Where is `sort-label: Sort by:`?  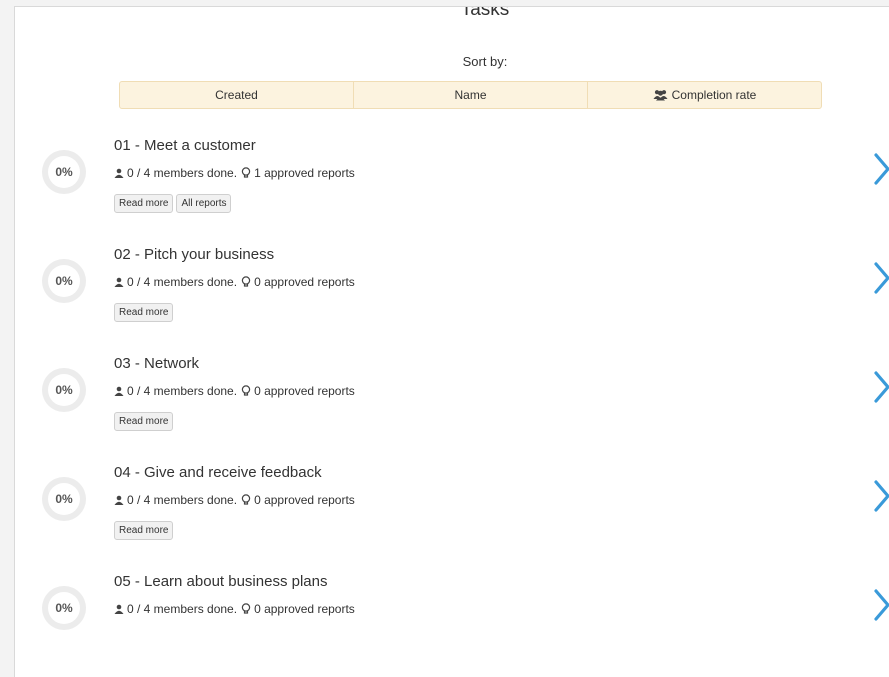
sort-label: Sort by: is located at coordinates (485, 61).